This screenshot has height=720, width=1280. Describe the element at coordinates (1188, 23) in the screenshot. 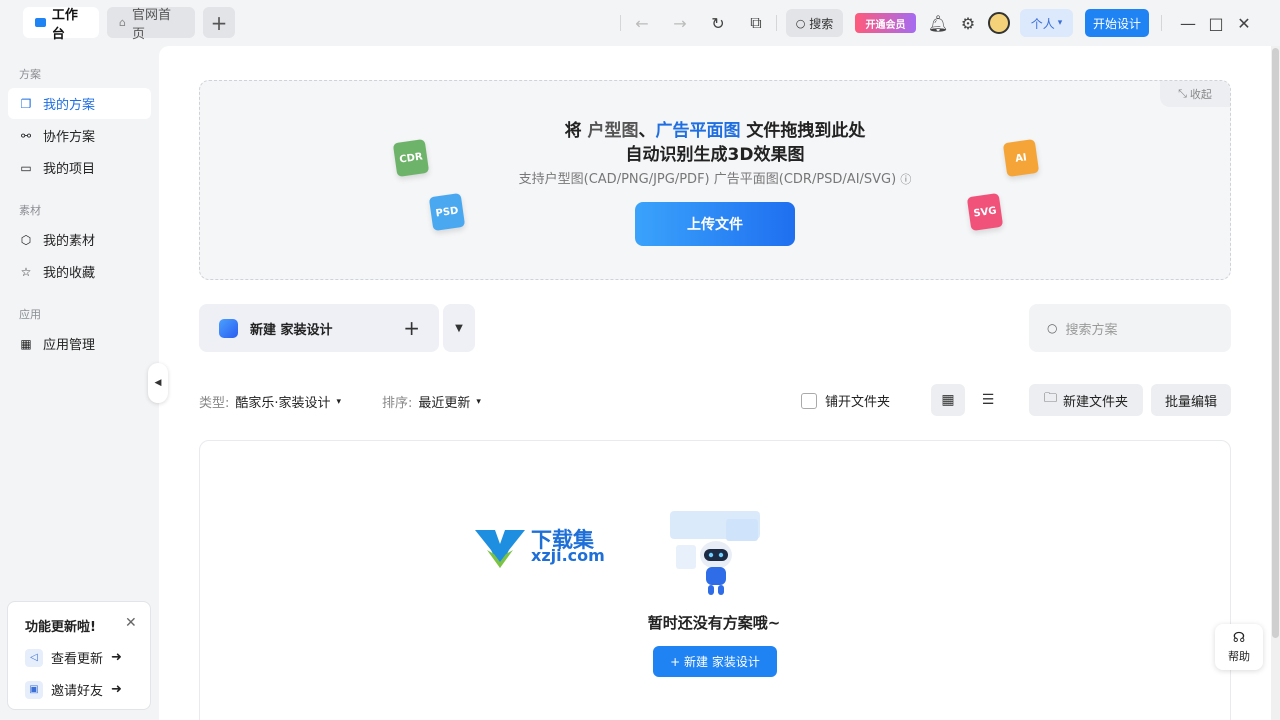

I see `minimize-icon: —` at that location.